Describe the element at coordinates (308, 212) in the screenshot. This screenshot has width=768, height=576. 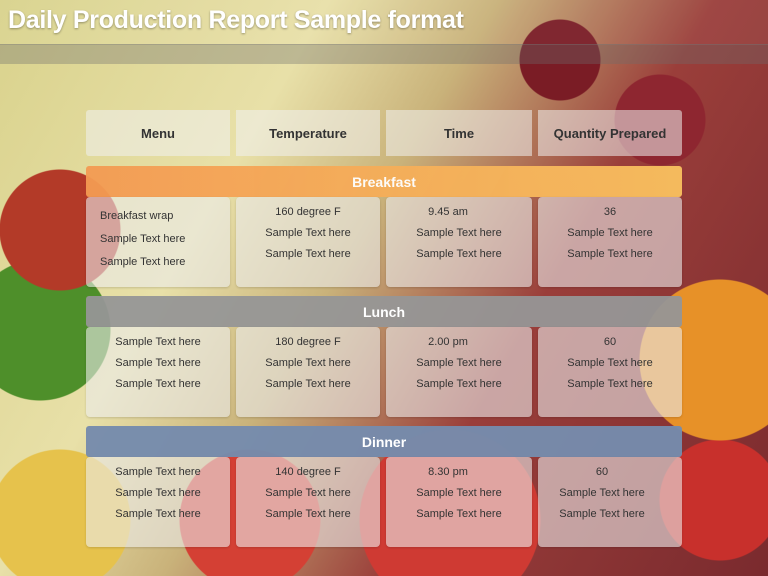
I see `cell-line: 160 degree F` at that location.